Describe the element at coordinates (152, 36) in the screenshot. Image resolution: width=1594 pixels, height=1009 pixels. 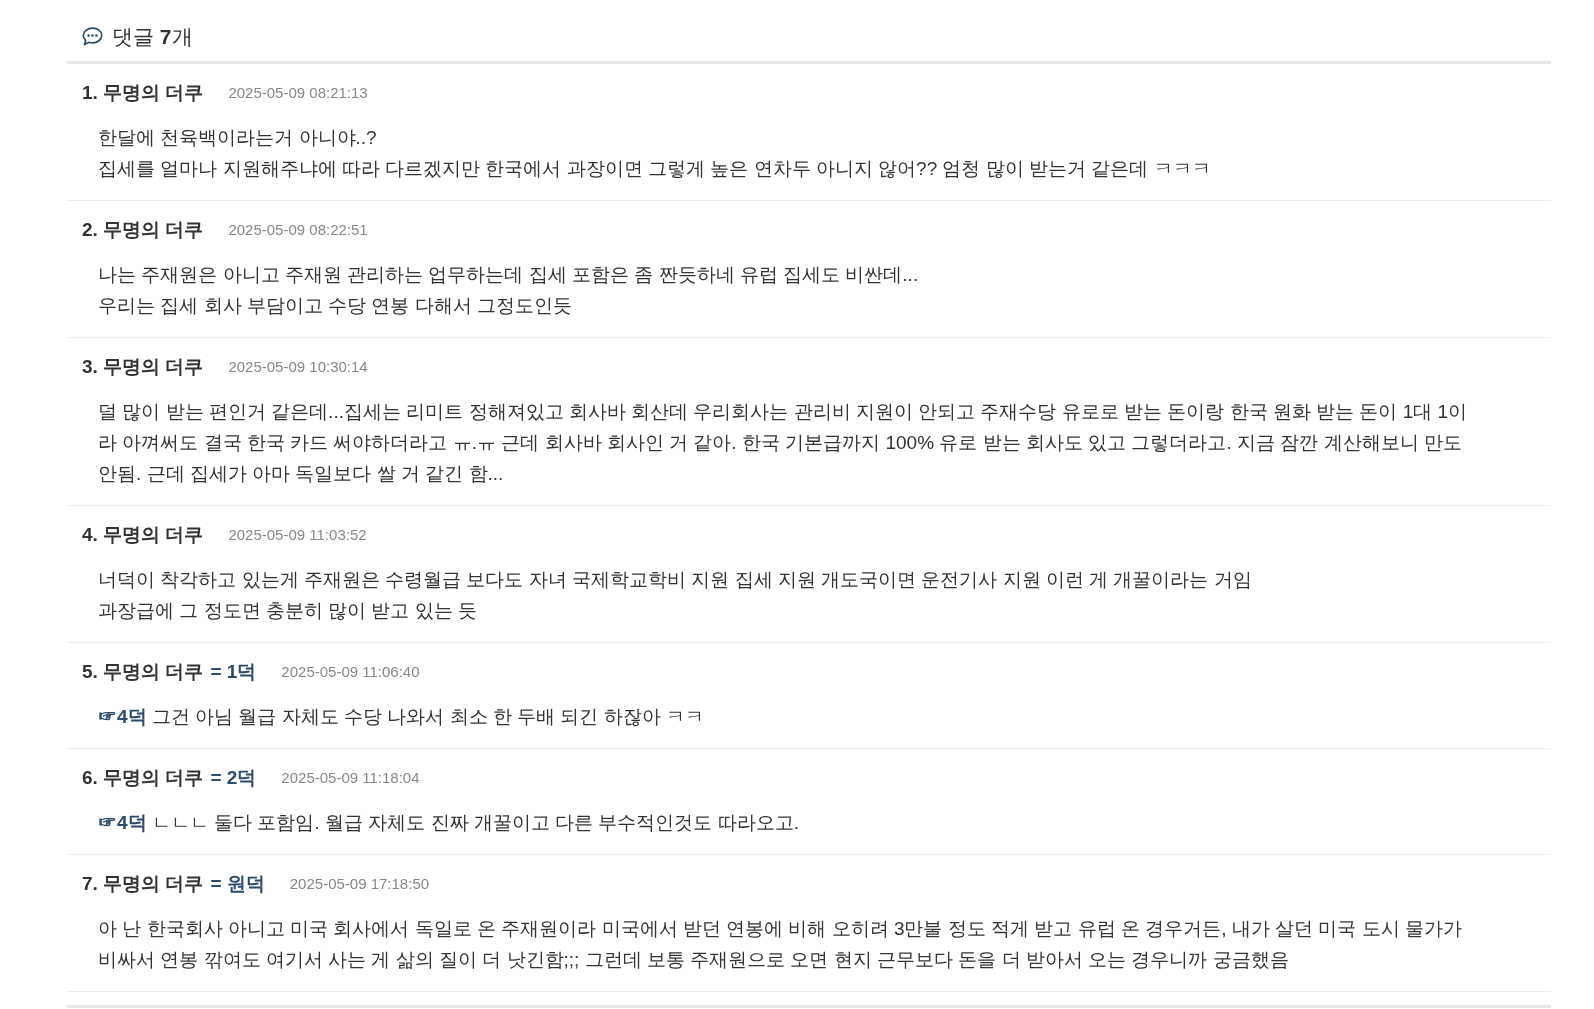
I see `comment-count-heading: 댓글 7개` at that location.